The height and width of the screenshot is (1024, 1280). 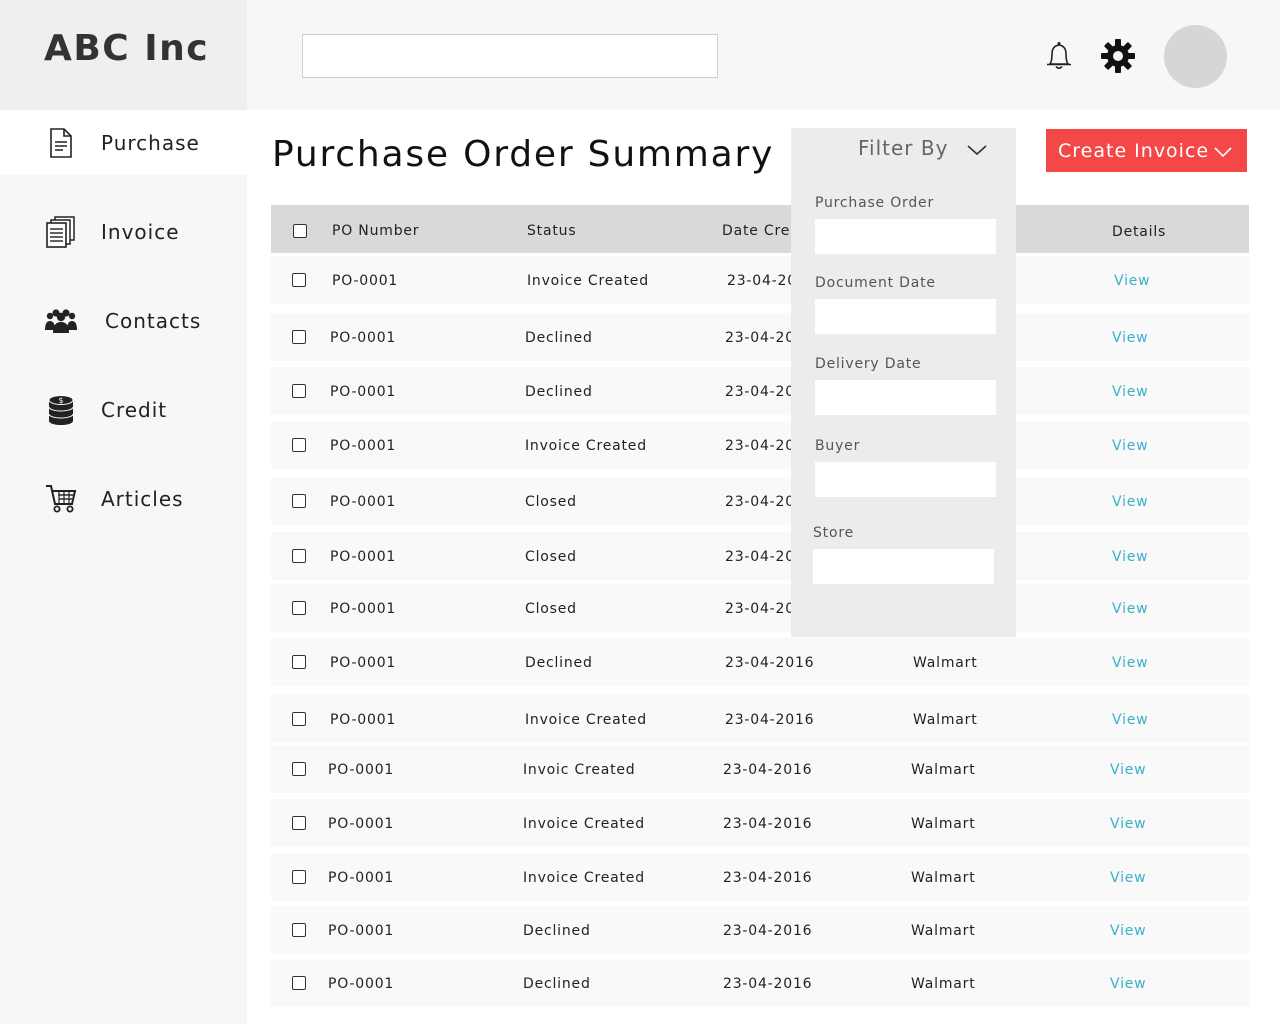 What do you see at coordinates (838, 446) in the screenshot?
I see `filter-label-buyer: Buyer` at bounding box center [838, 446].